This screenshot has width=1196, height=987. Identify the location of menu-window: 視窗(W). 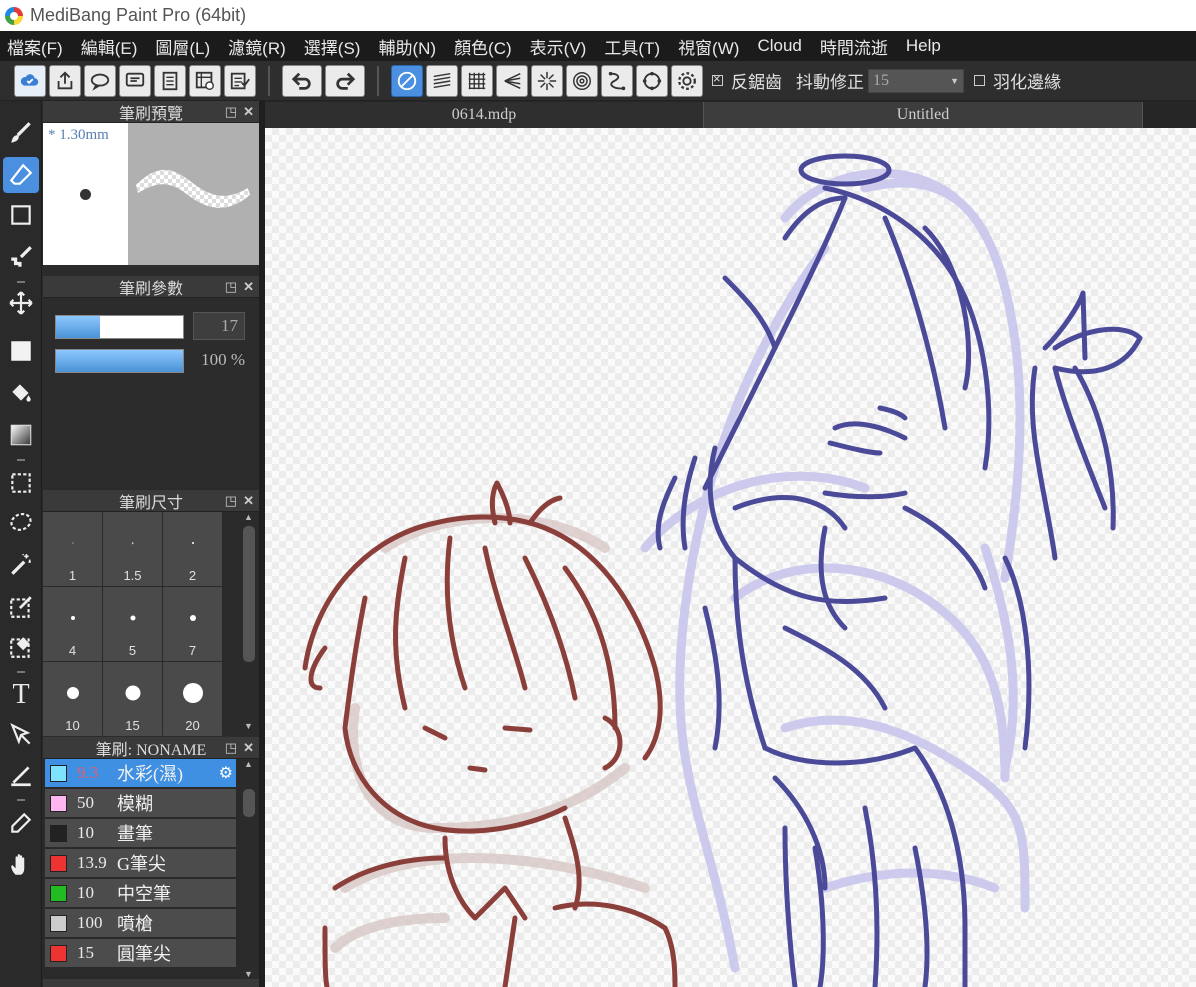
(708, 46).